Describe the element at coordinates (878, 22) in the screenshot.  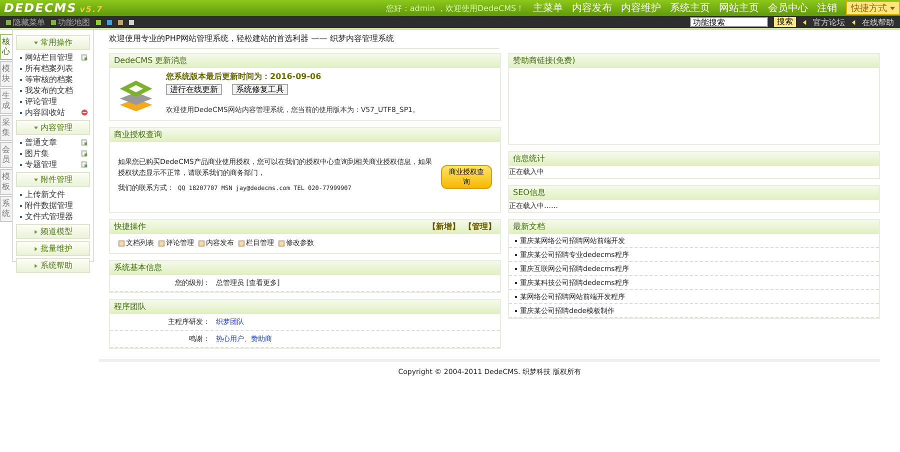
I see `toolbar-link: 在线帮助` at that location.